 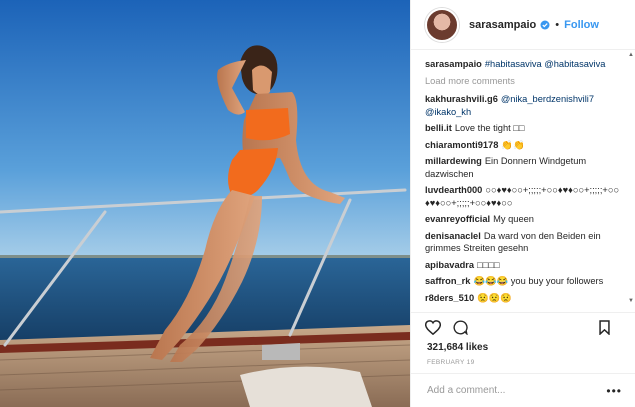 I want to click on comment-text: Love the tight □□, so click(x=489, y=128).